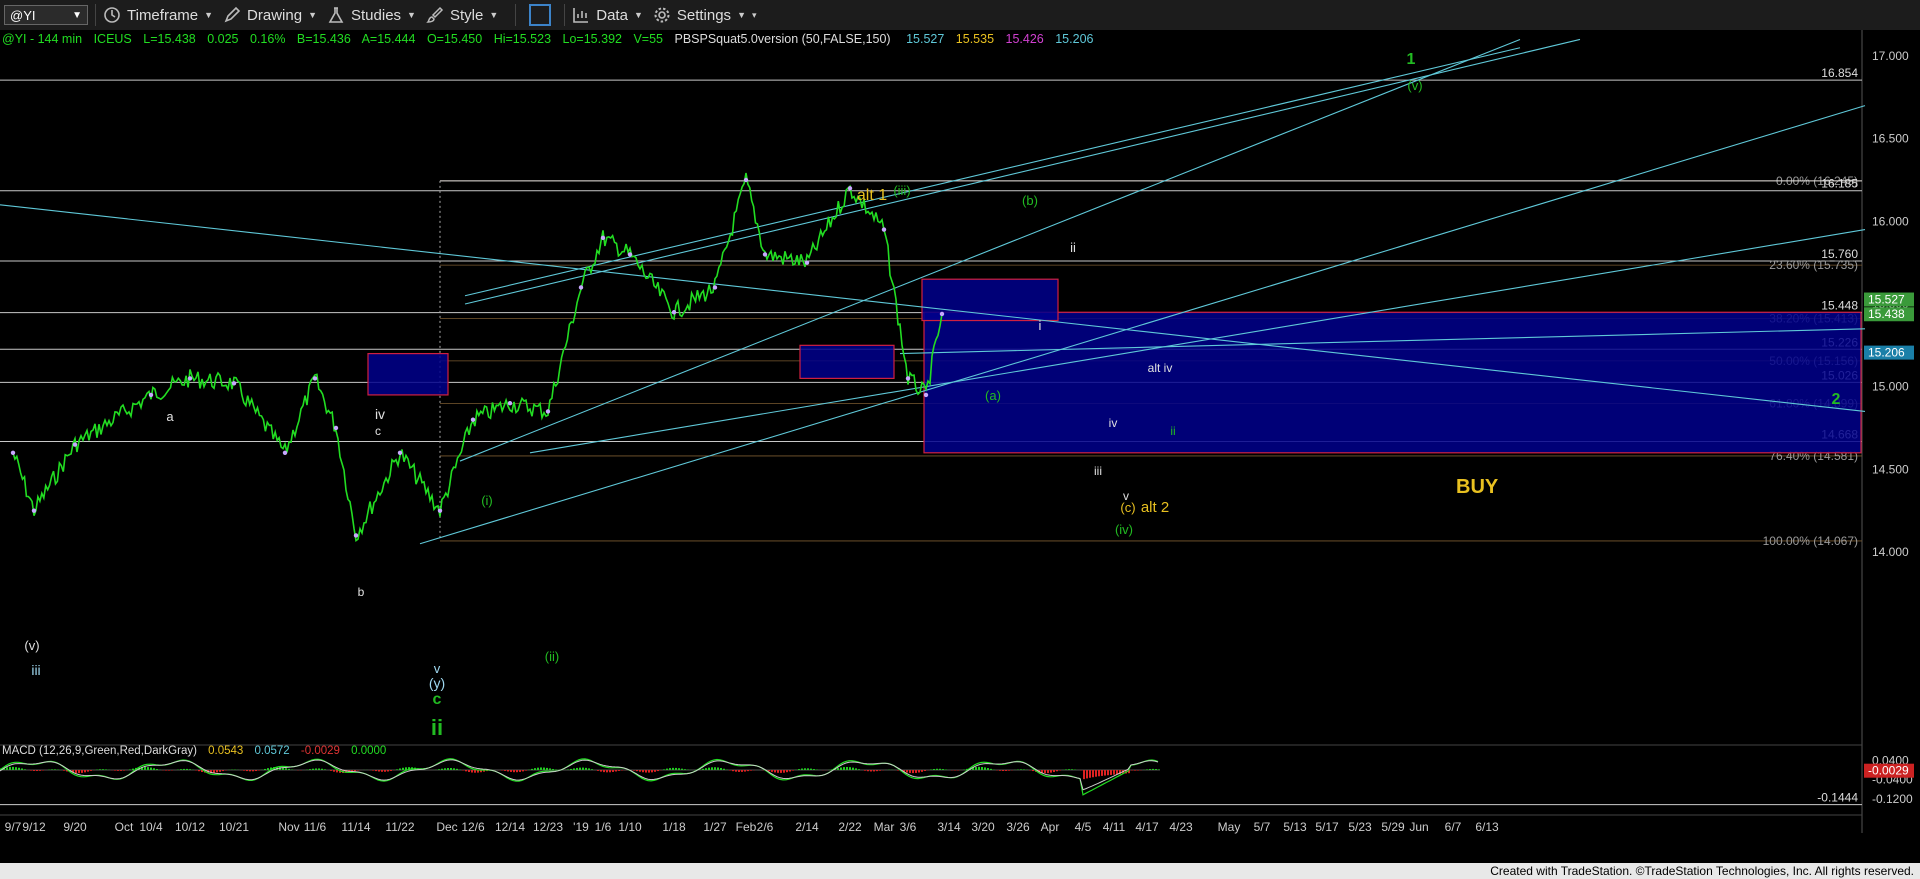 The image size is (1920, 879). What do you see at coordinates (1392, 382) in the screenshot?
I see `buy-zone` at bounding box center [1392, 382].